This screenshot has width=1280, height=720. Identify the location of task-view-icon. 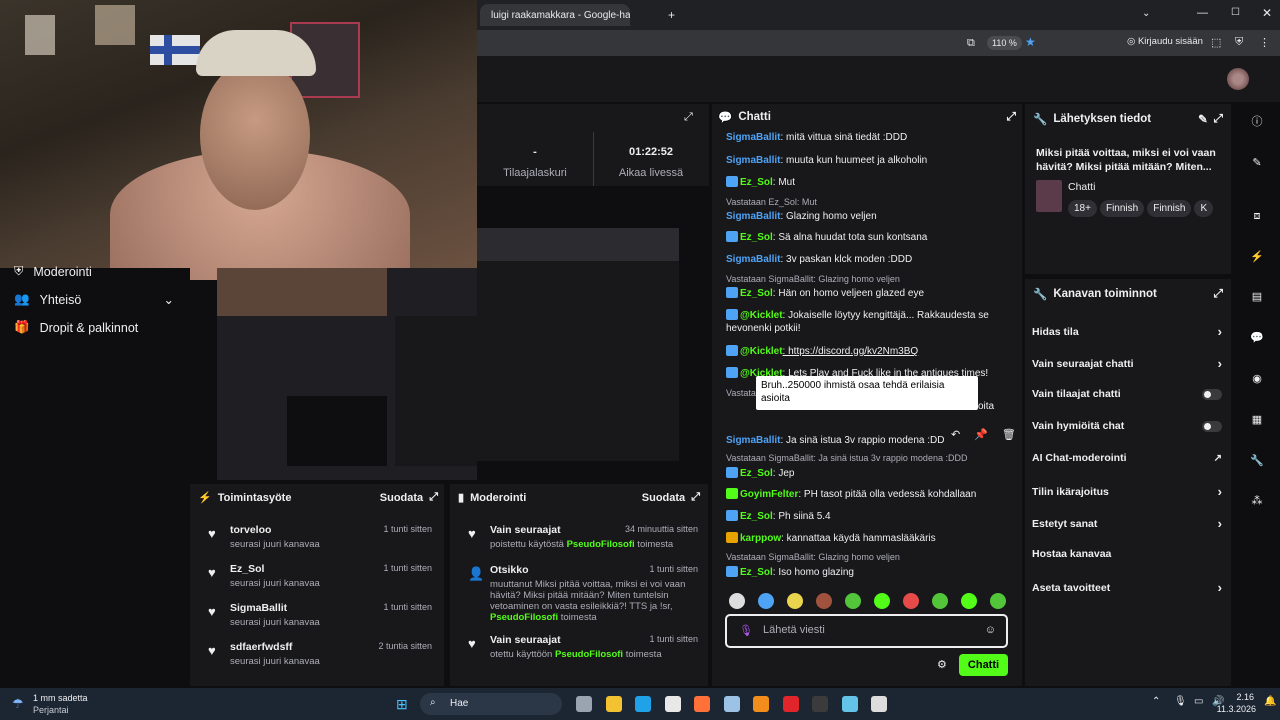
(584, 704).